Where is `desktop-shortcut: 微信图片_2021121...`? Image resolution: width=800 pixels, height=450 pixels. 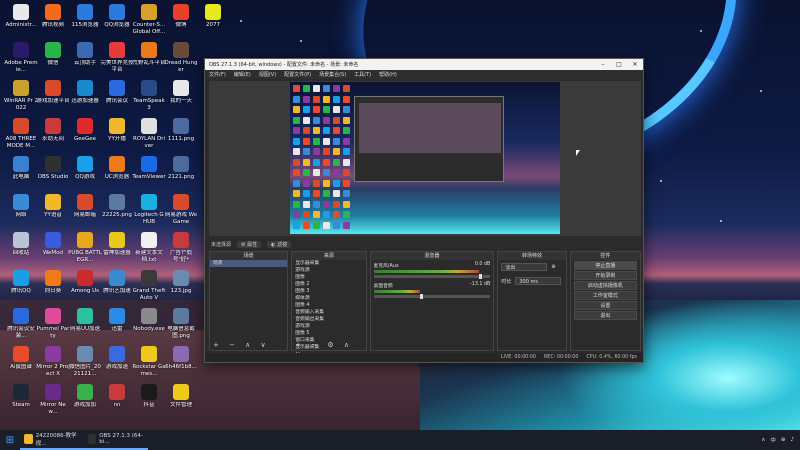
desktop-shortcut: 微信图片_2021121... is located at coordinates (85, 367).